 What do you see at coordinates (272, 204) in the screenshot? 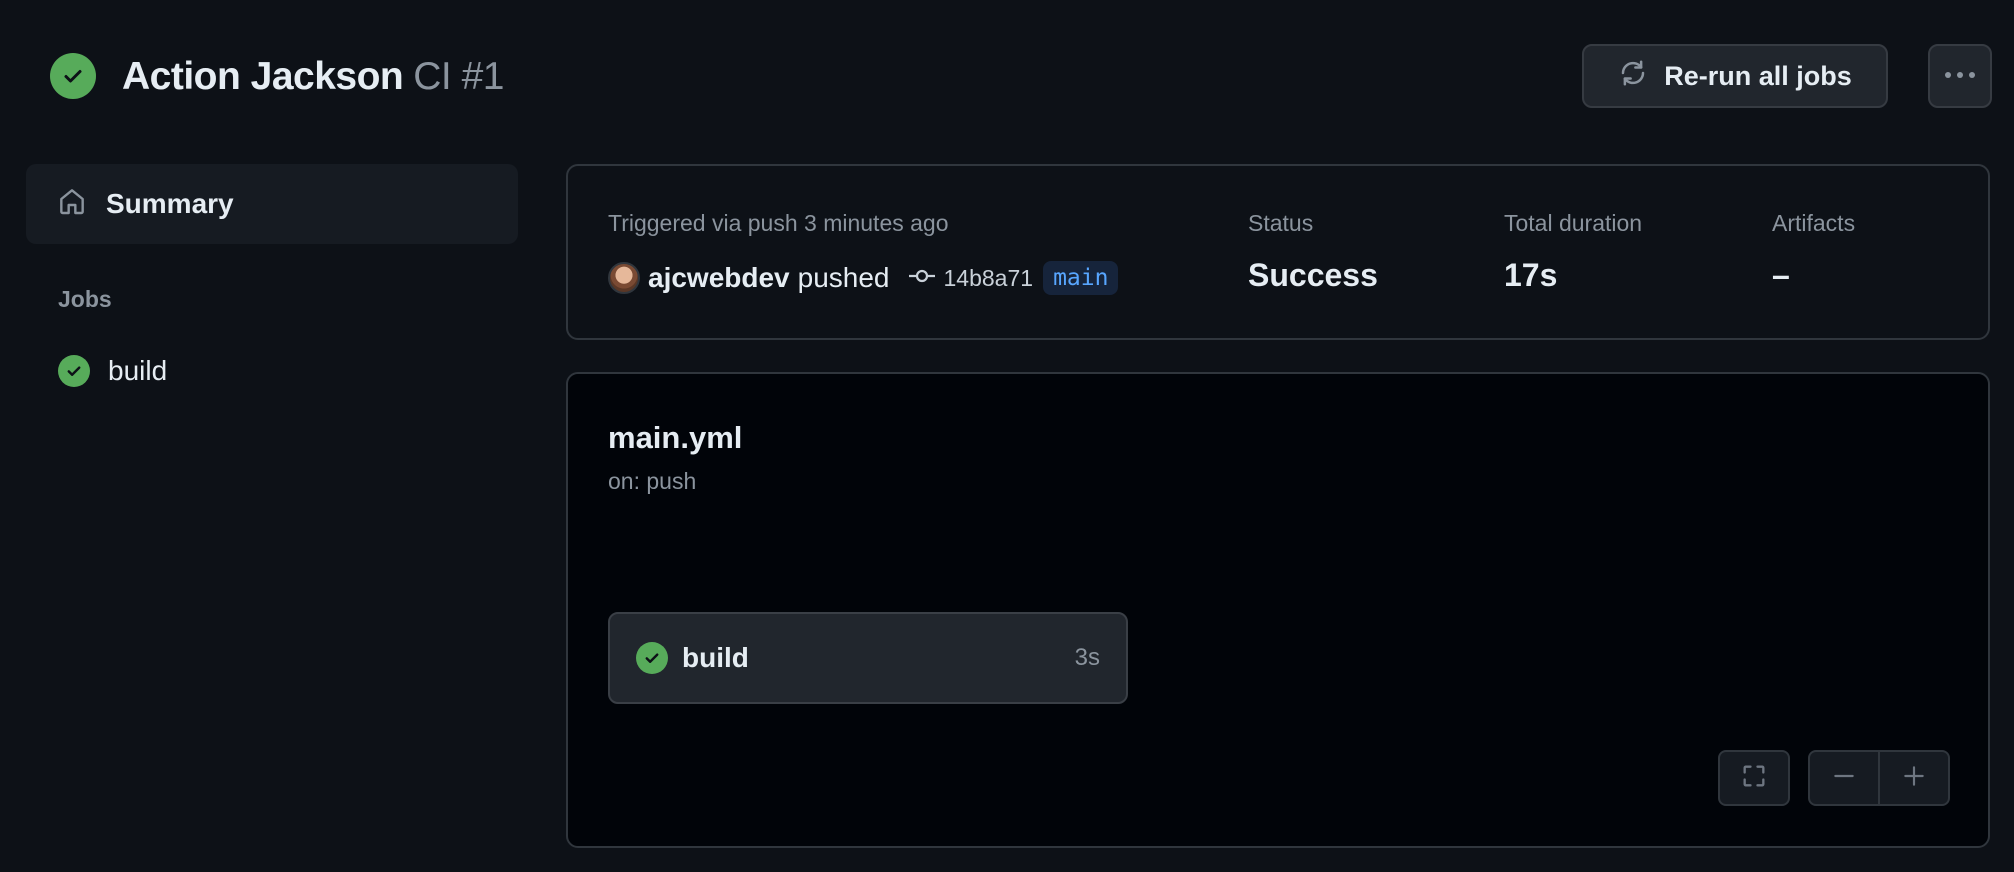
I see `sidebar-item-summary: Summary` at bounding box center [272, 204].